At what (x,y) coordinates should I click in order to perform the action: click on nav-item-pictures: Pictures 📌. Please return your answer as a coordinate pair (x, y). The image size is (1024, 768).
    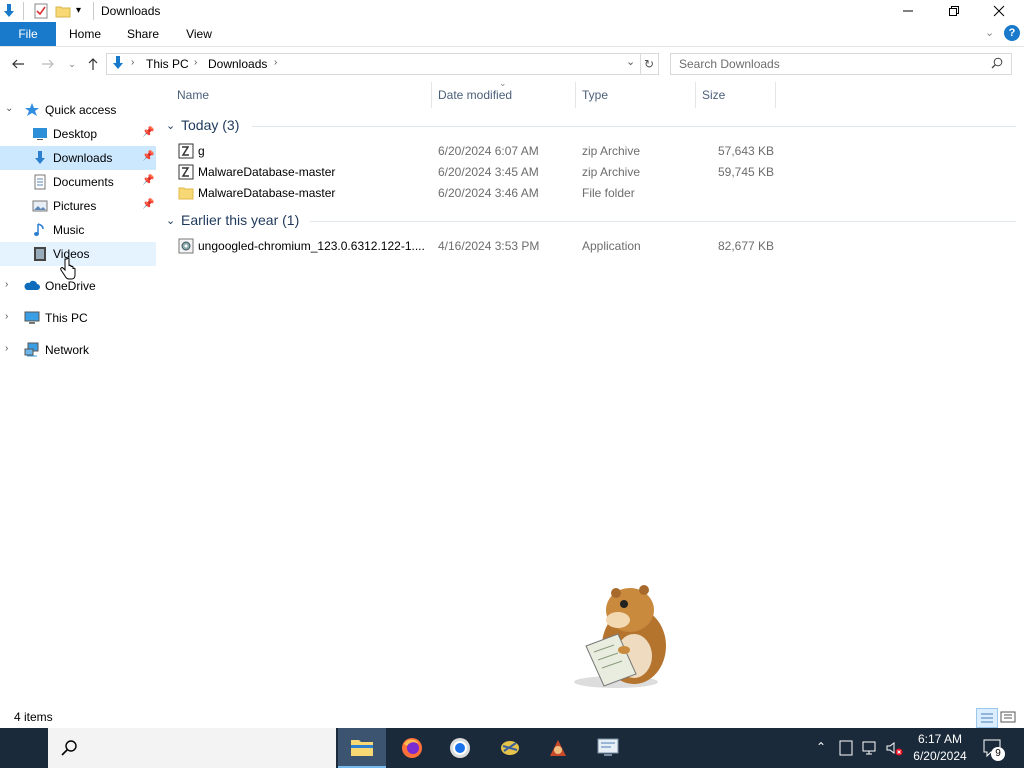
    Looking at the image, I should click on (78, 206).